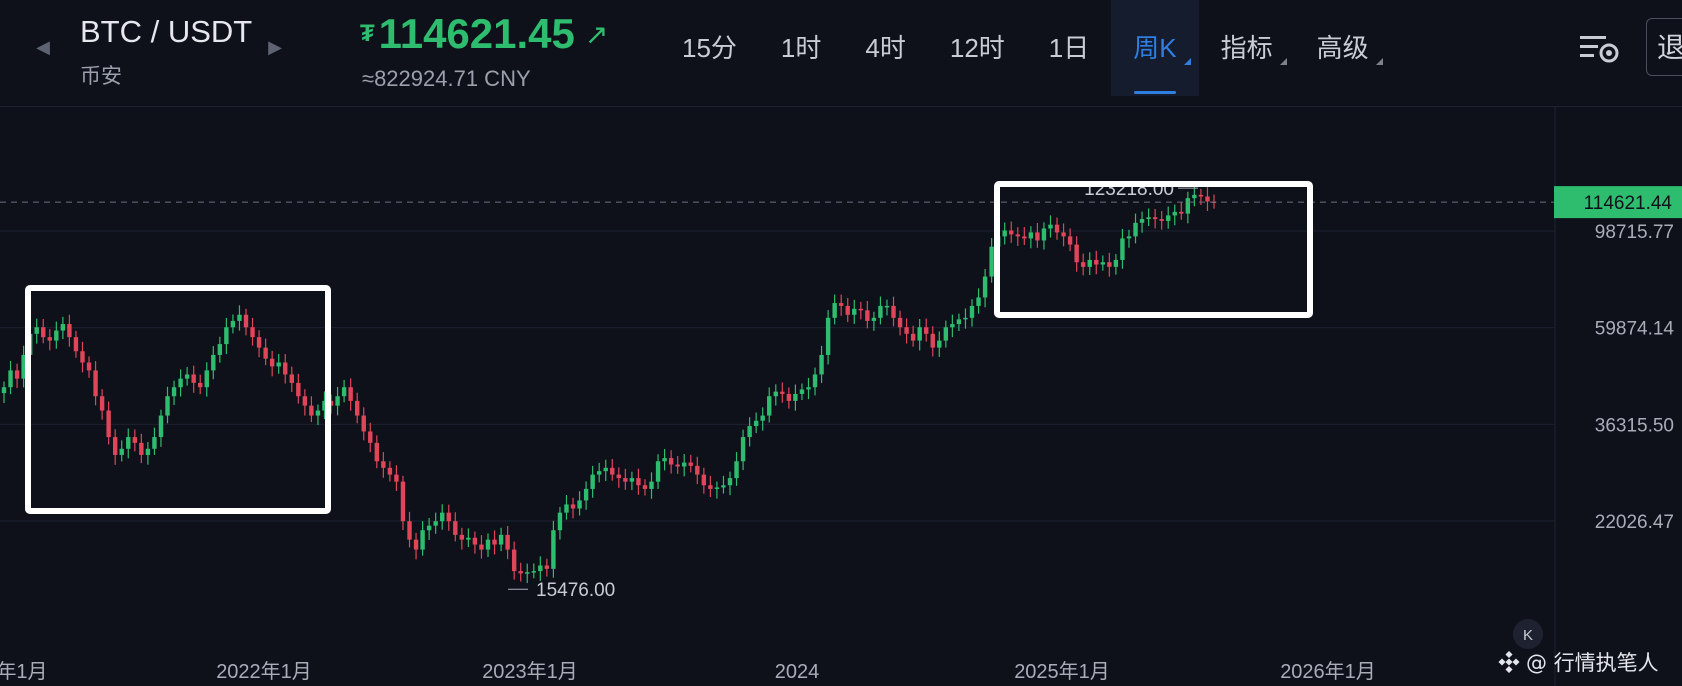 The height and width of the screenshot is (686, 1682). Describe the element at coordinates (1328, 671) in the screenshot. I see `x-tick-label: 2026年1月` at that location.